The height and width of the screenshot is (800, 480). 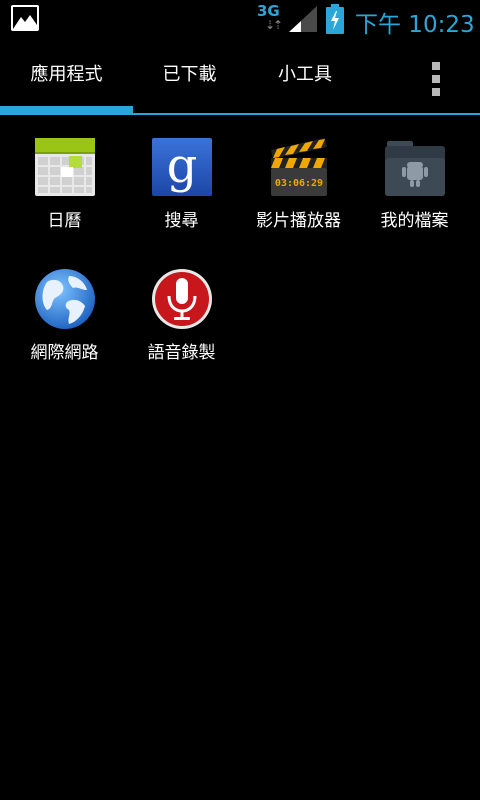 What do you see at coordinates (240, 114) in the screenshot?
I see `tab-underline` at bounding box center [240, 114].